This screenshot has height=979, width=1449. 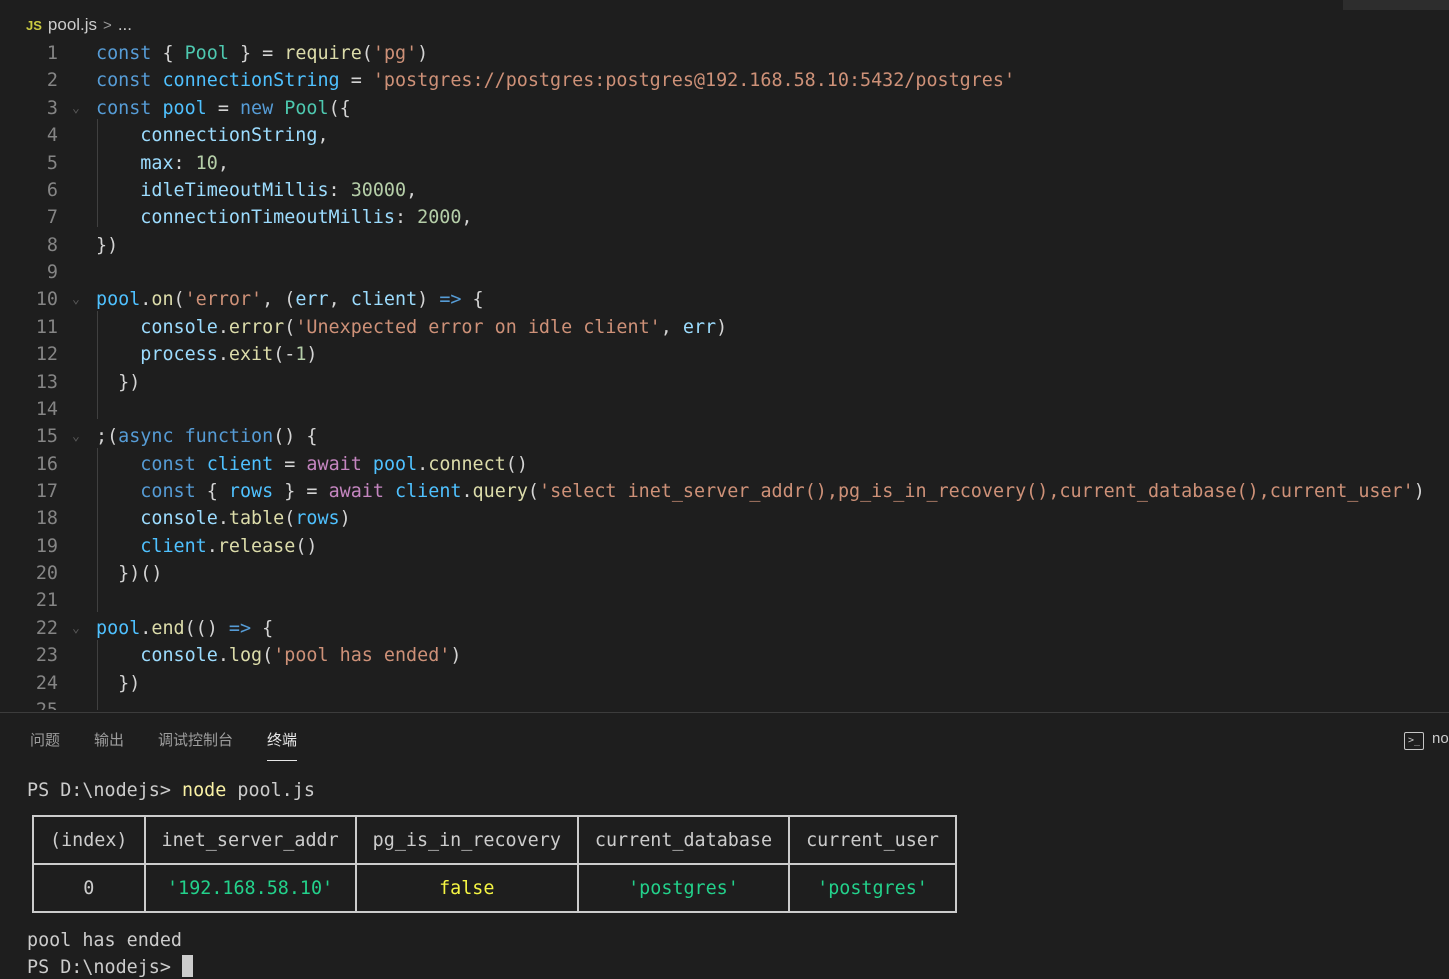 What do you see at coordinates (282, 745) in the screenshot?
I see `tab-terminal: 终端` at bounding box center [282, 745].